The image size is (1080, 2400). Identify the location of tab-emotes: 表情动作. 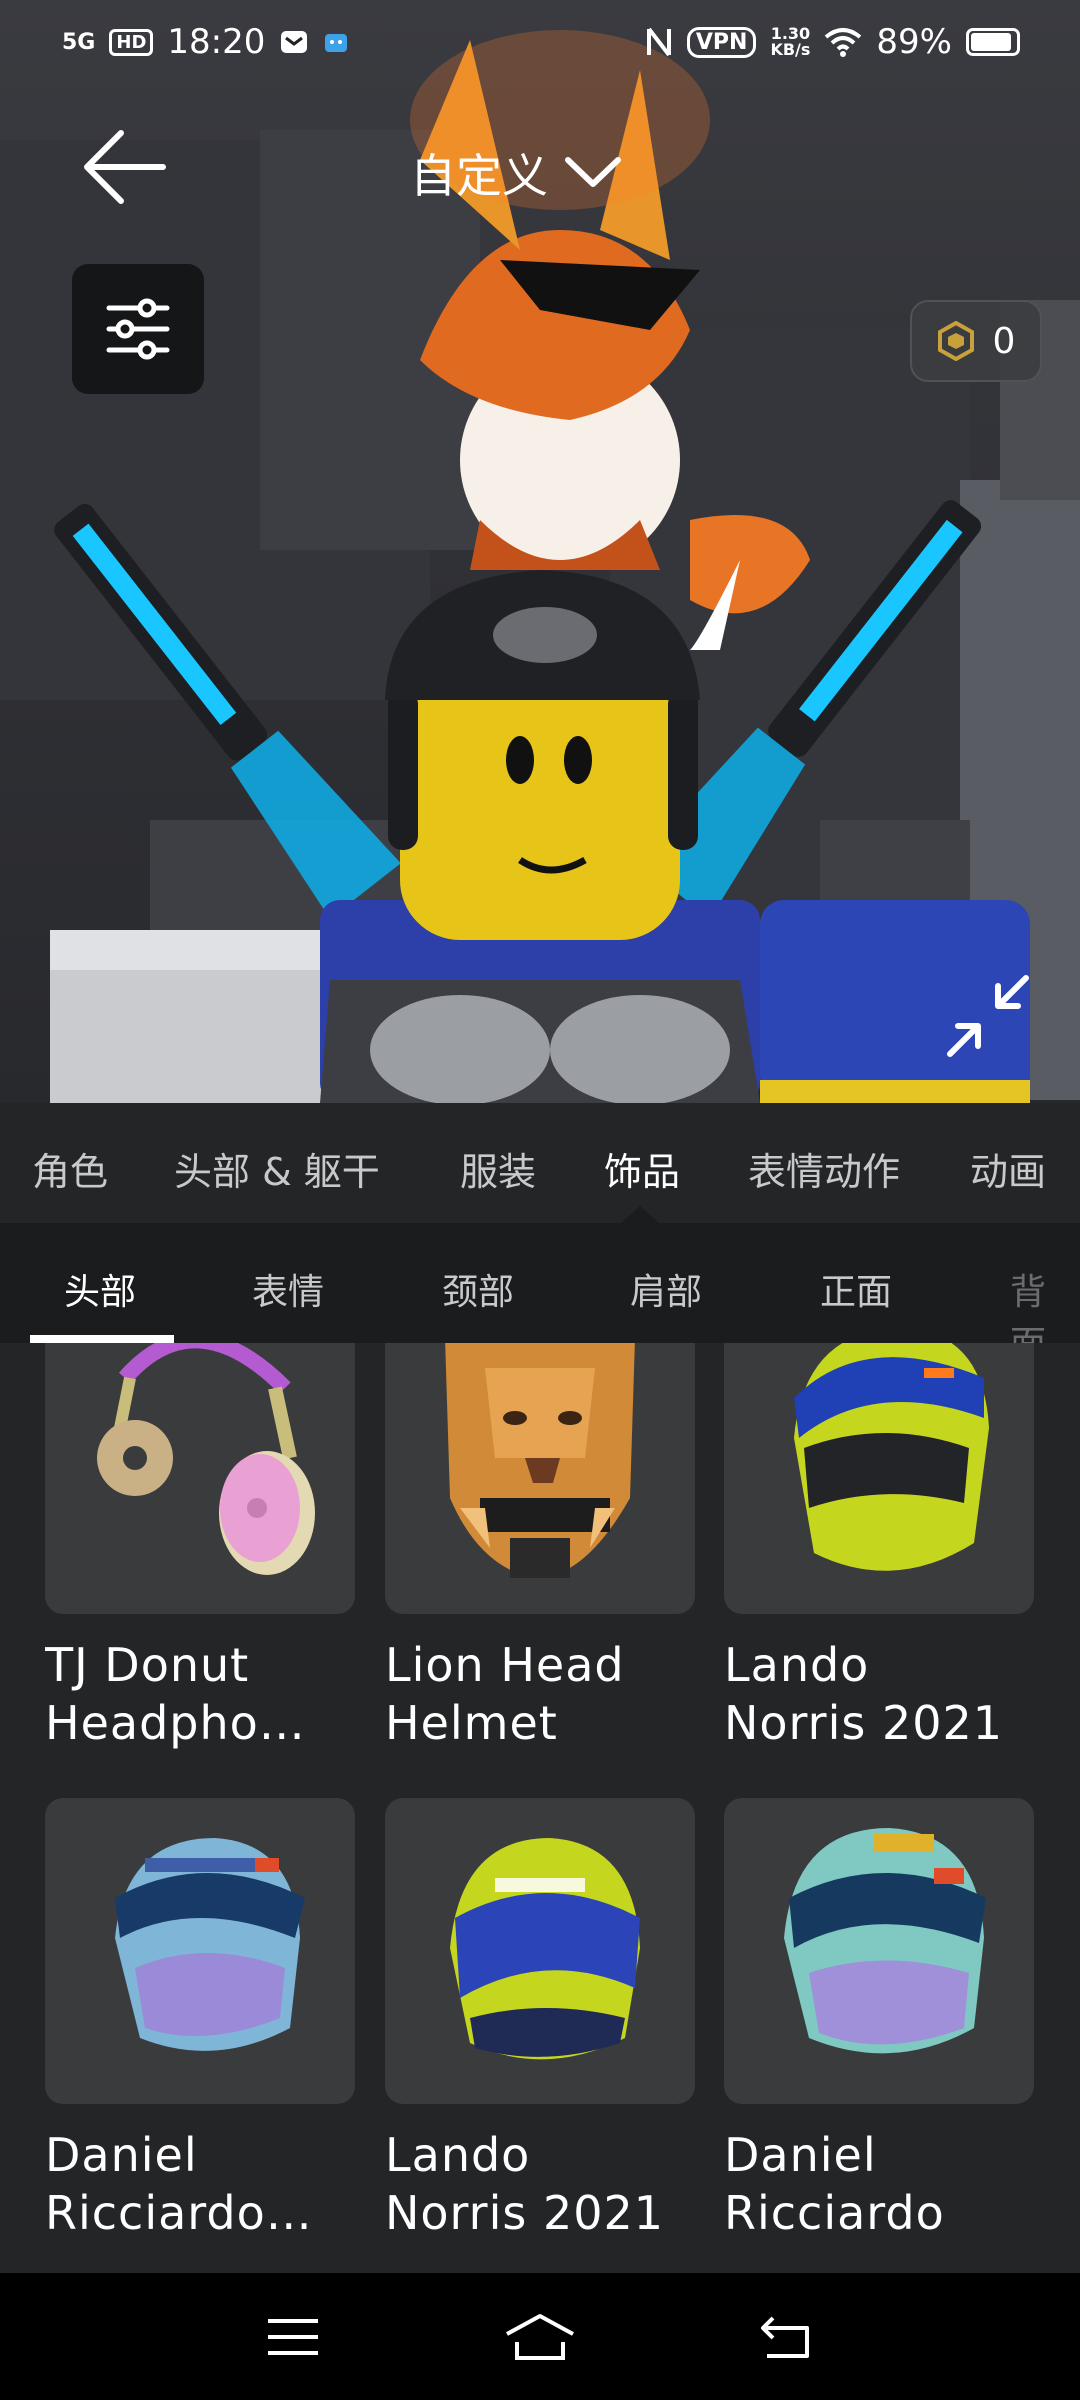
(824, 1168).